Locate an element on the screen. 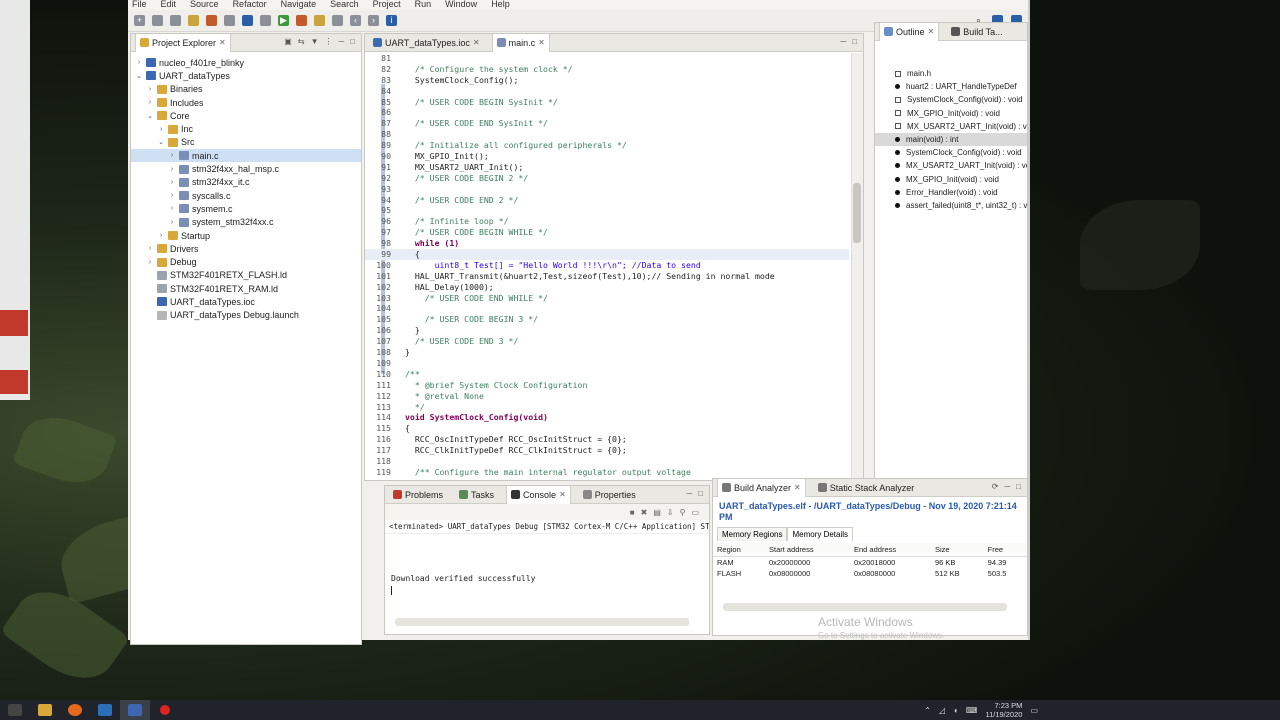 This screenshot has width=1280, height=720. build-icon is located at coordinates (193, 20).